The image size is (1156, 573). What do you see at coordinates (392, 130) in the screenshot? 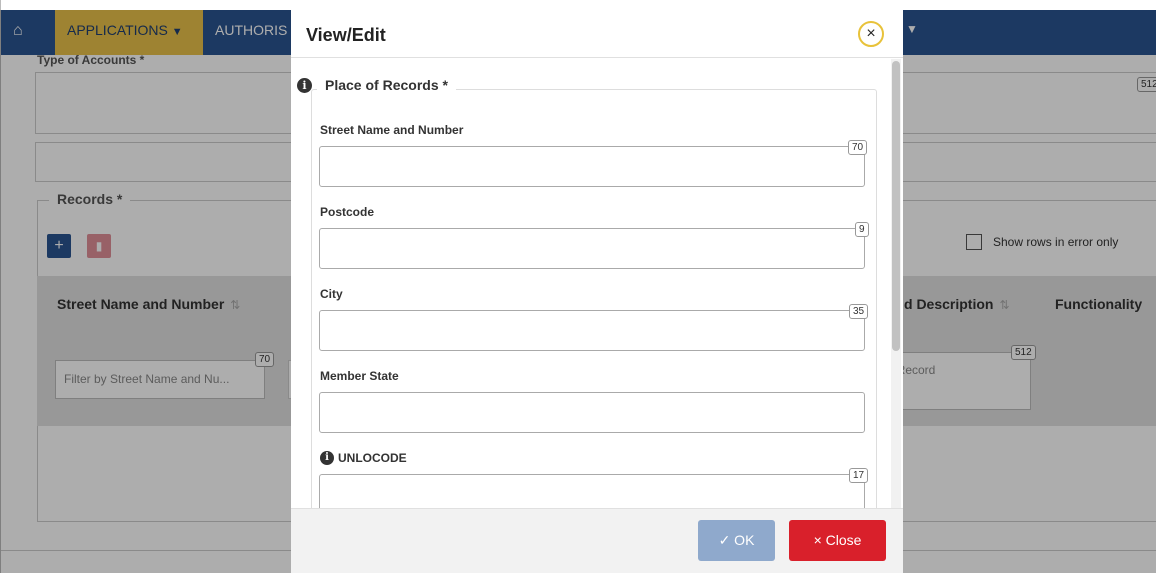
I see `street-name-label: Street Name and Number` at bounding box center [392, 130].